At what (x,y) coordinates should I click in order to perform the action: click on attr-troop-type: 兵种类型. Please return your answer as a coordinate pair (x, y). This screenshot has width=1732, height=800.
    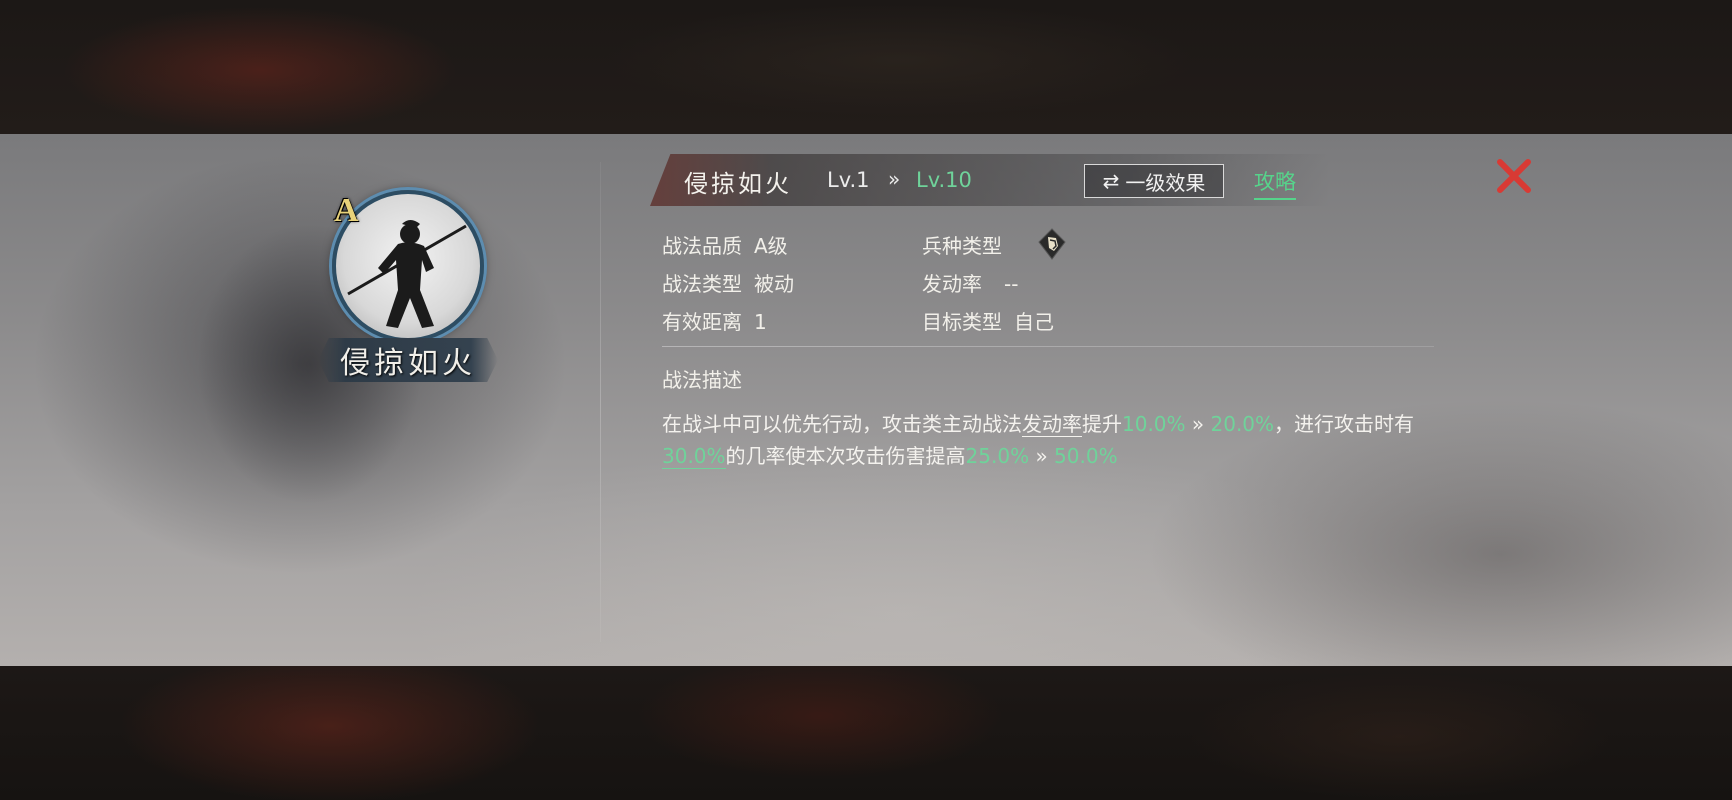
    Looking at the image, I should click on (962, 244).